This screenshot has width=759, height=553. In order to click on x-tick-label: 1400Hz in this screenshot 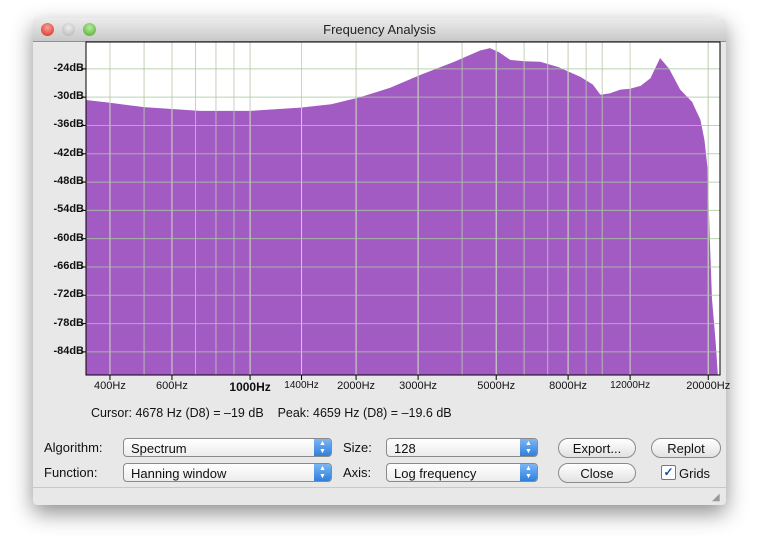, I will do `click(301, 385)`.